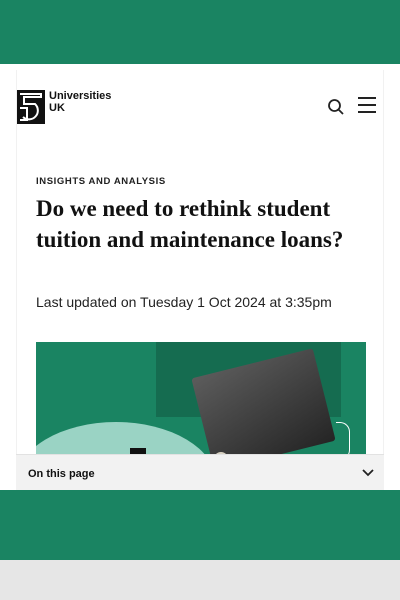 Image resolution: width=400 pixels, height=600 pixels. Describe the element at coordinates (336, 107) in the screenshot. I see `search-icon` at that location.